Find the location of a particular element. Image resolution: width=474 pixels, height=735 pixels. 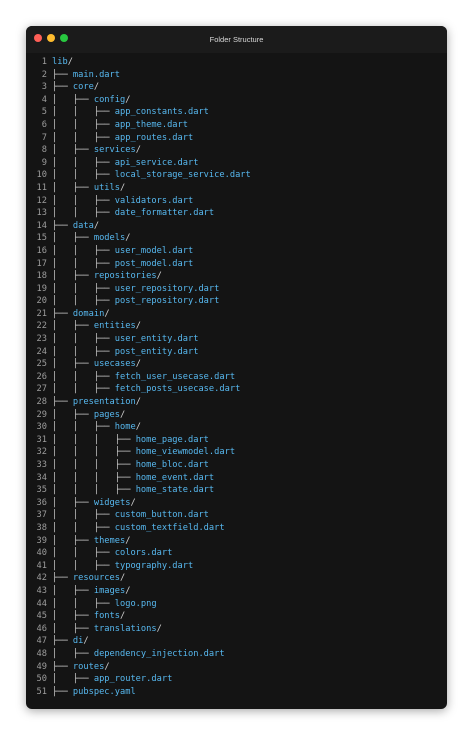

line-number: 37 is located at coordinates (41, 515).